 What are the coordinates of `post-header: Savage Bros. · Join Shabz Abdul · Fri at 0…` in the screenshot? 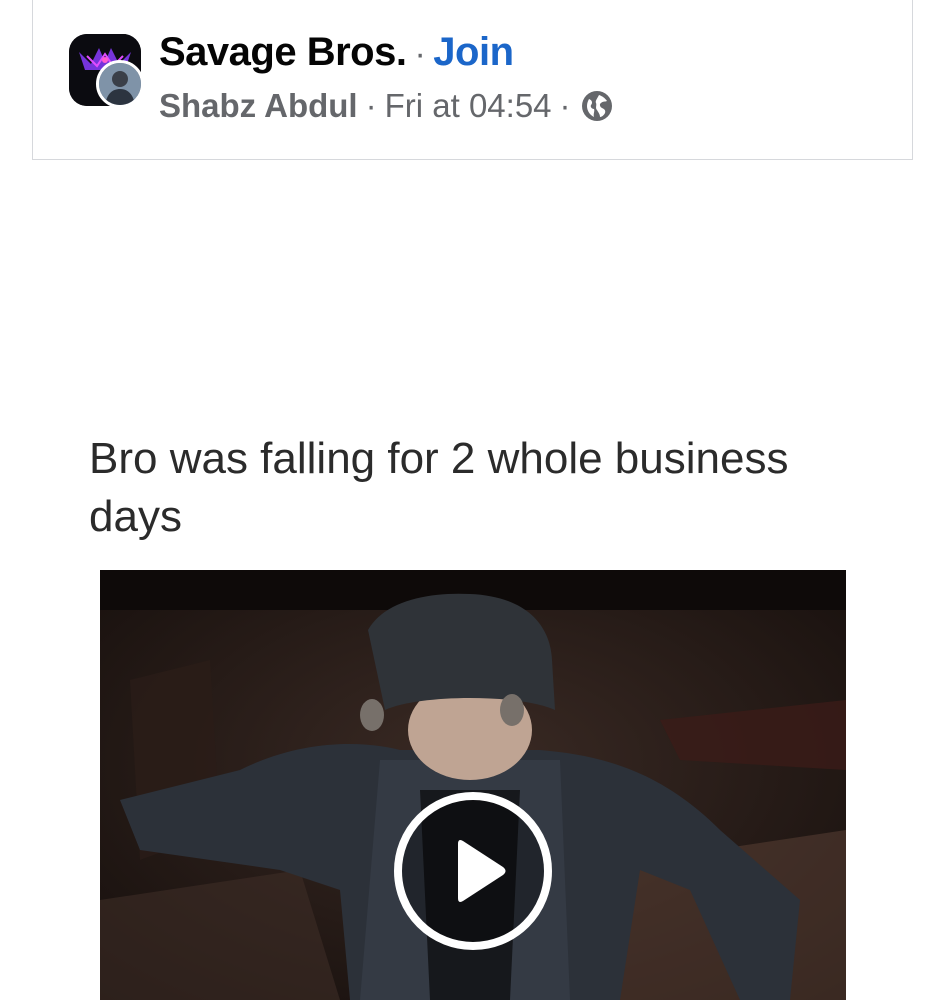 It's located at (472, 80).